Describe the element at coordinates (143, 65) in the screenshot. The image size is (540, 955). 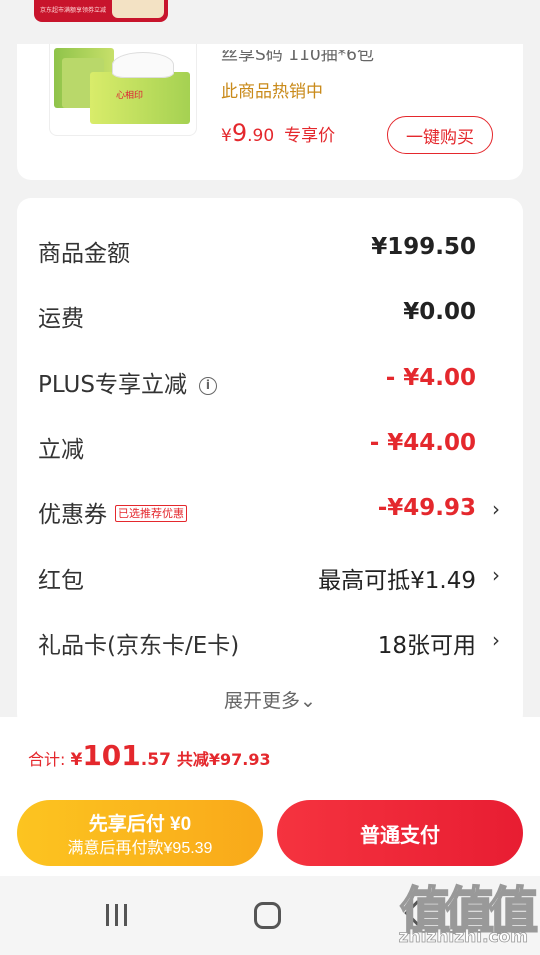
I see `tissue-sheet-image` at that location.